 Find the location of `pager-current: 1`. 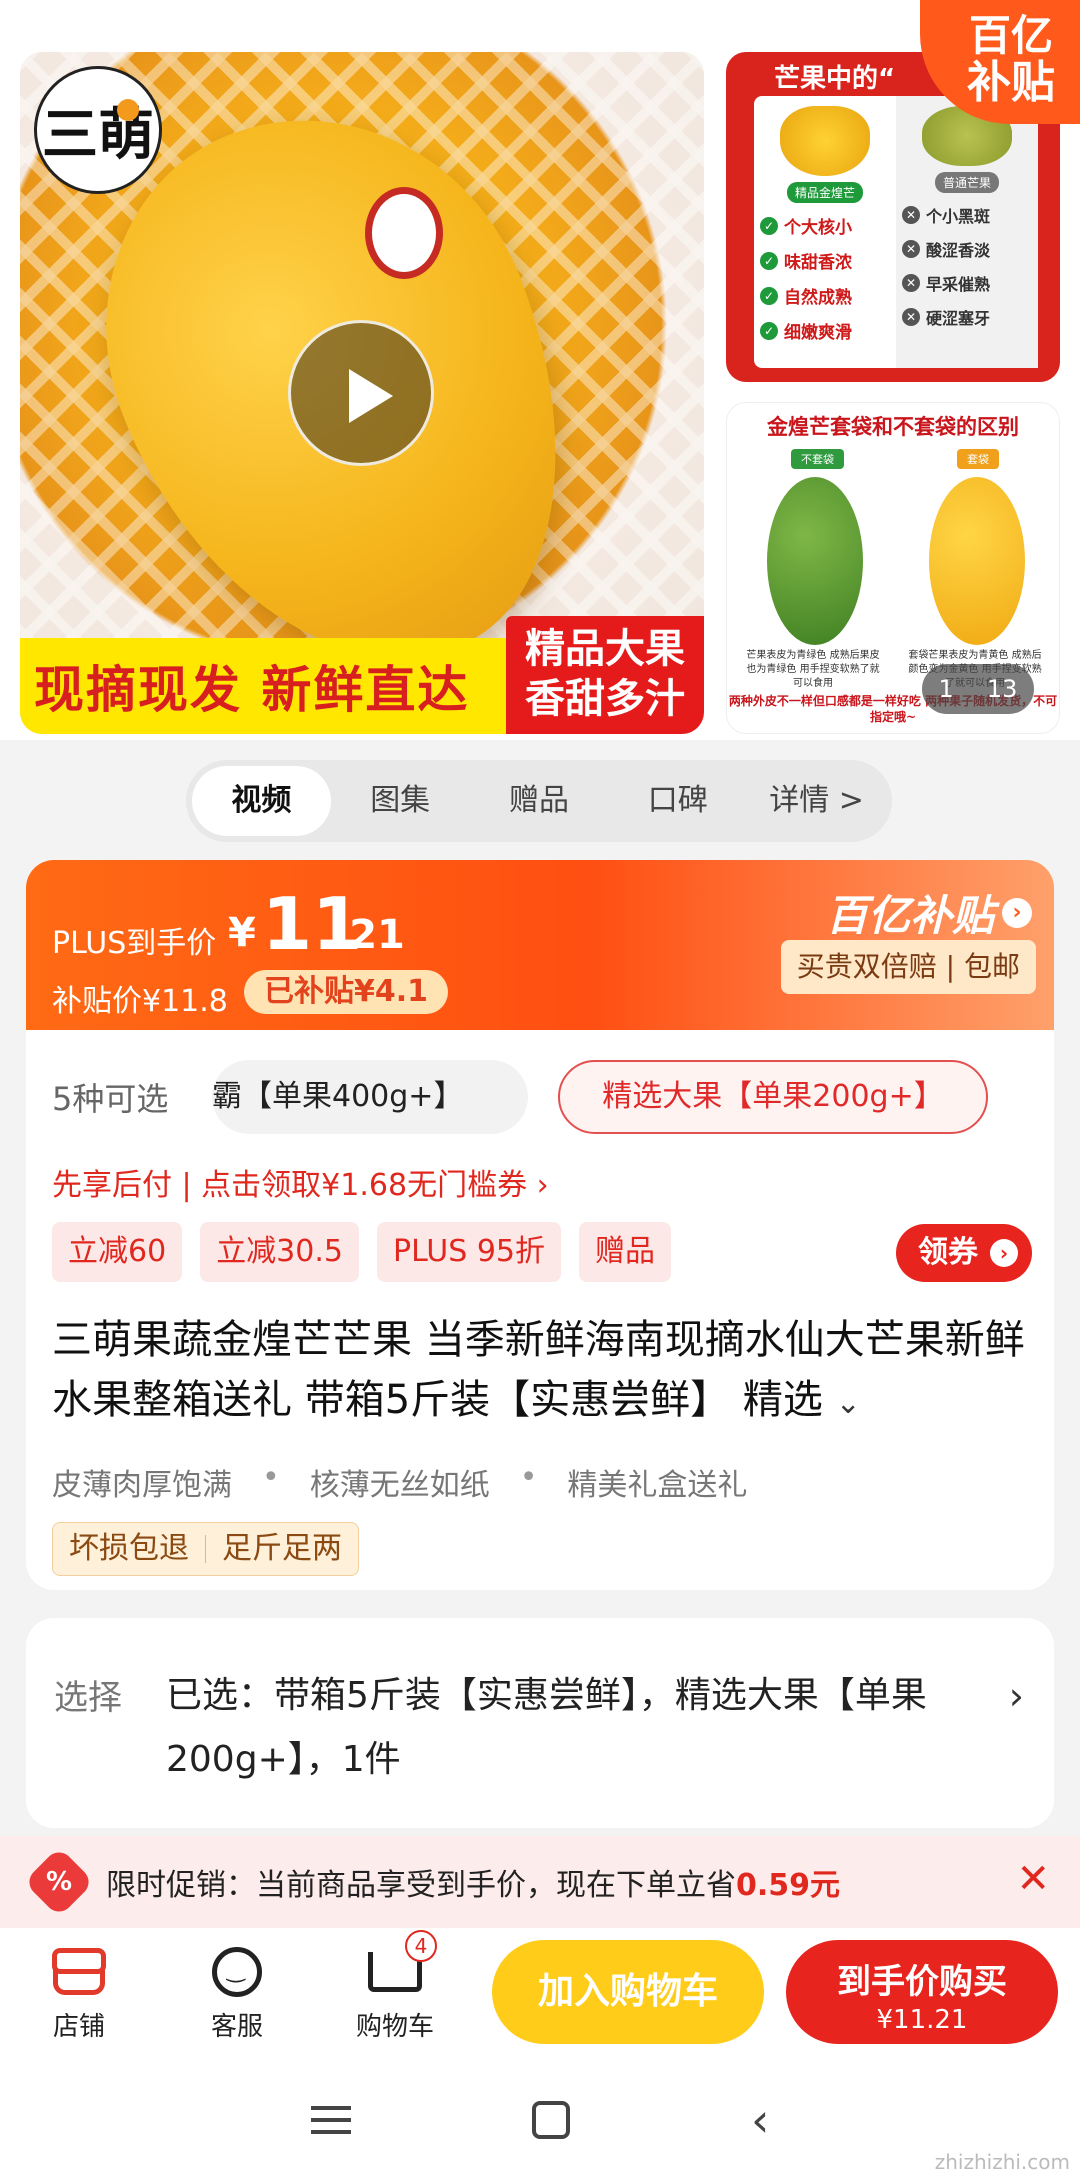

pager-current: 1 is located at coordinates (946, 689).